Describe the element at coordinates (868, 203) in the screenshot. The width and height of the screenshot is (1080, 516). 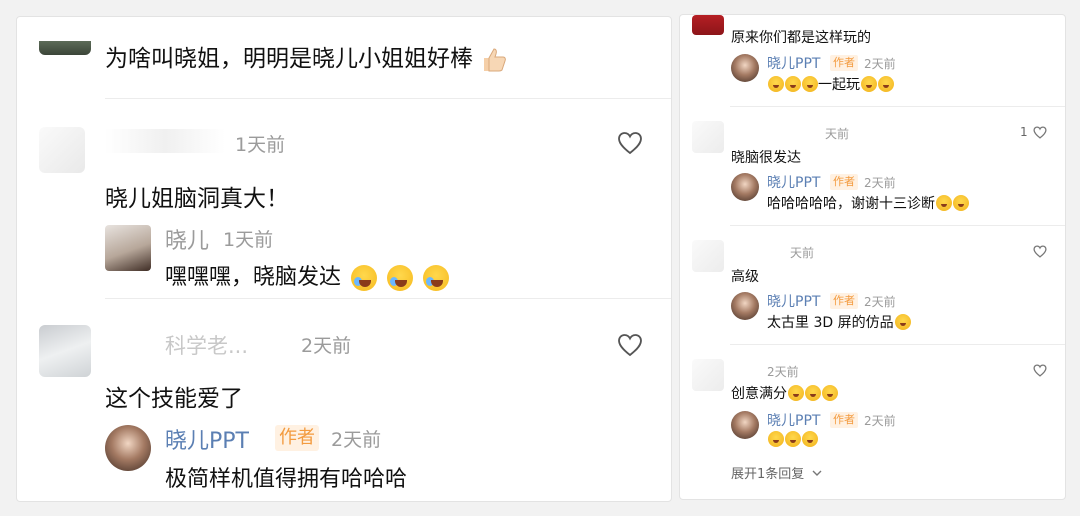
I see `reply-text: 哈哈哈哈哈，谢谢十三诊断` at that location.